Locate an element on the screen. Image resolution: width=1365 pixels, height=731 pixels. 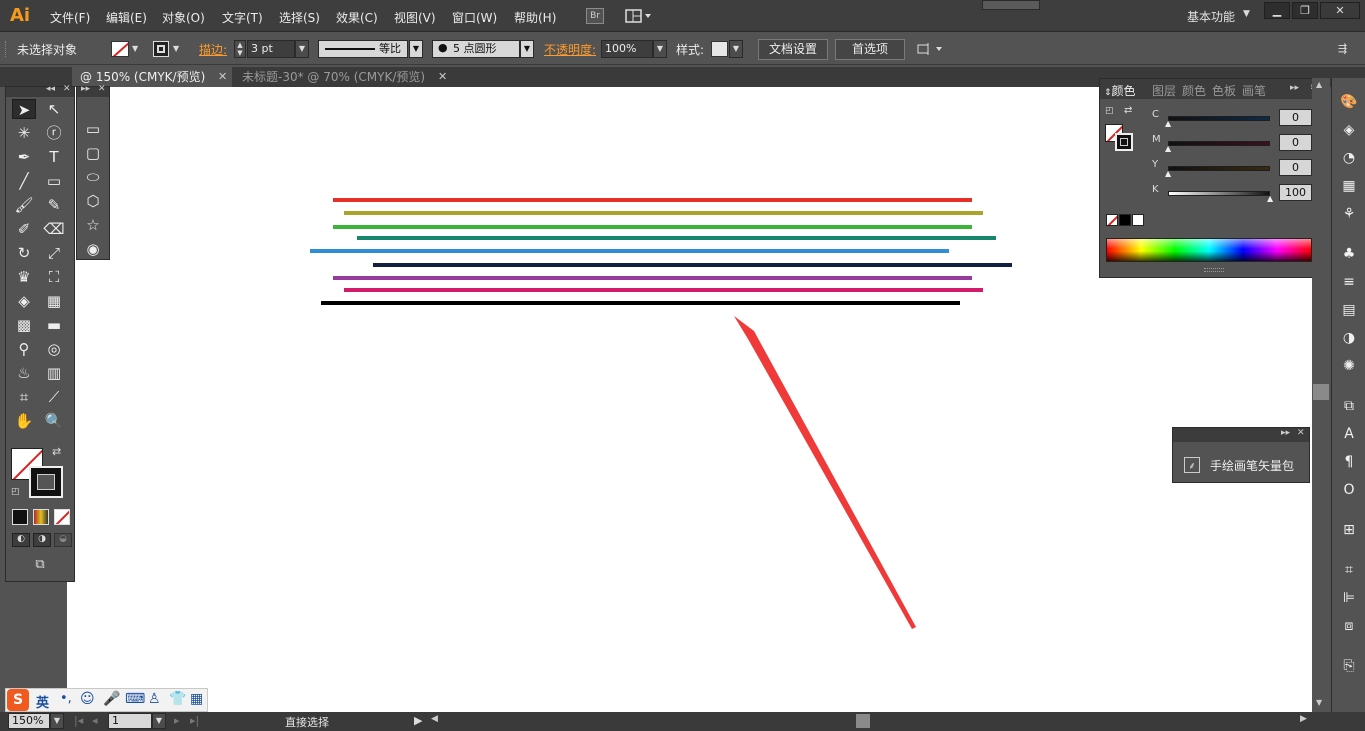
tab-color-guide: 颜色 is located at coordinates (1194, 90).